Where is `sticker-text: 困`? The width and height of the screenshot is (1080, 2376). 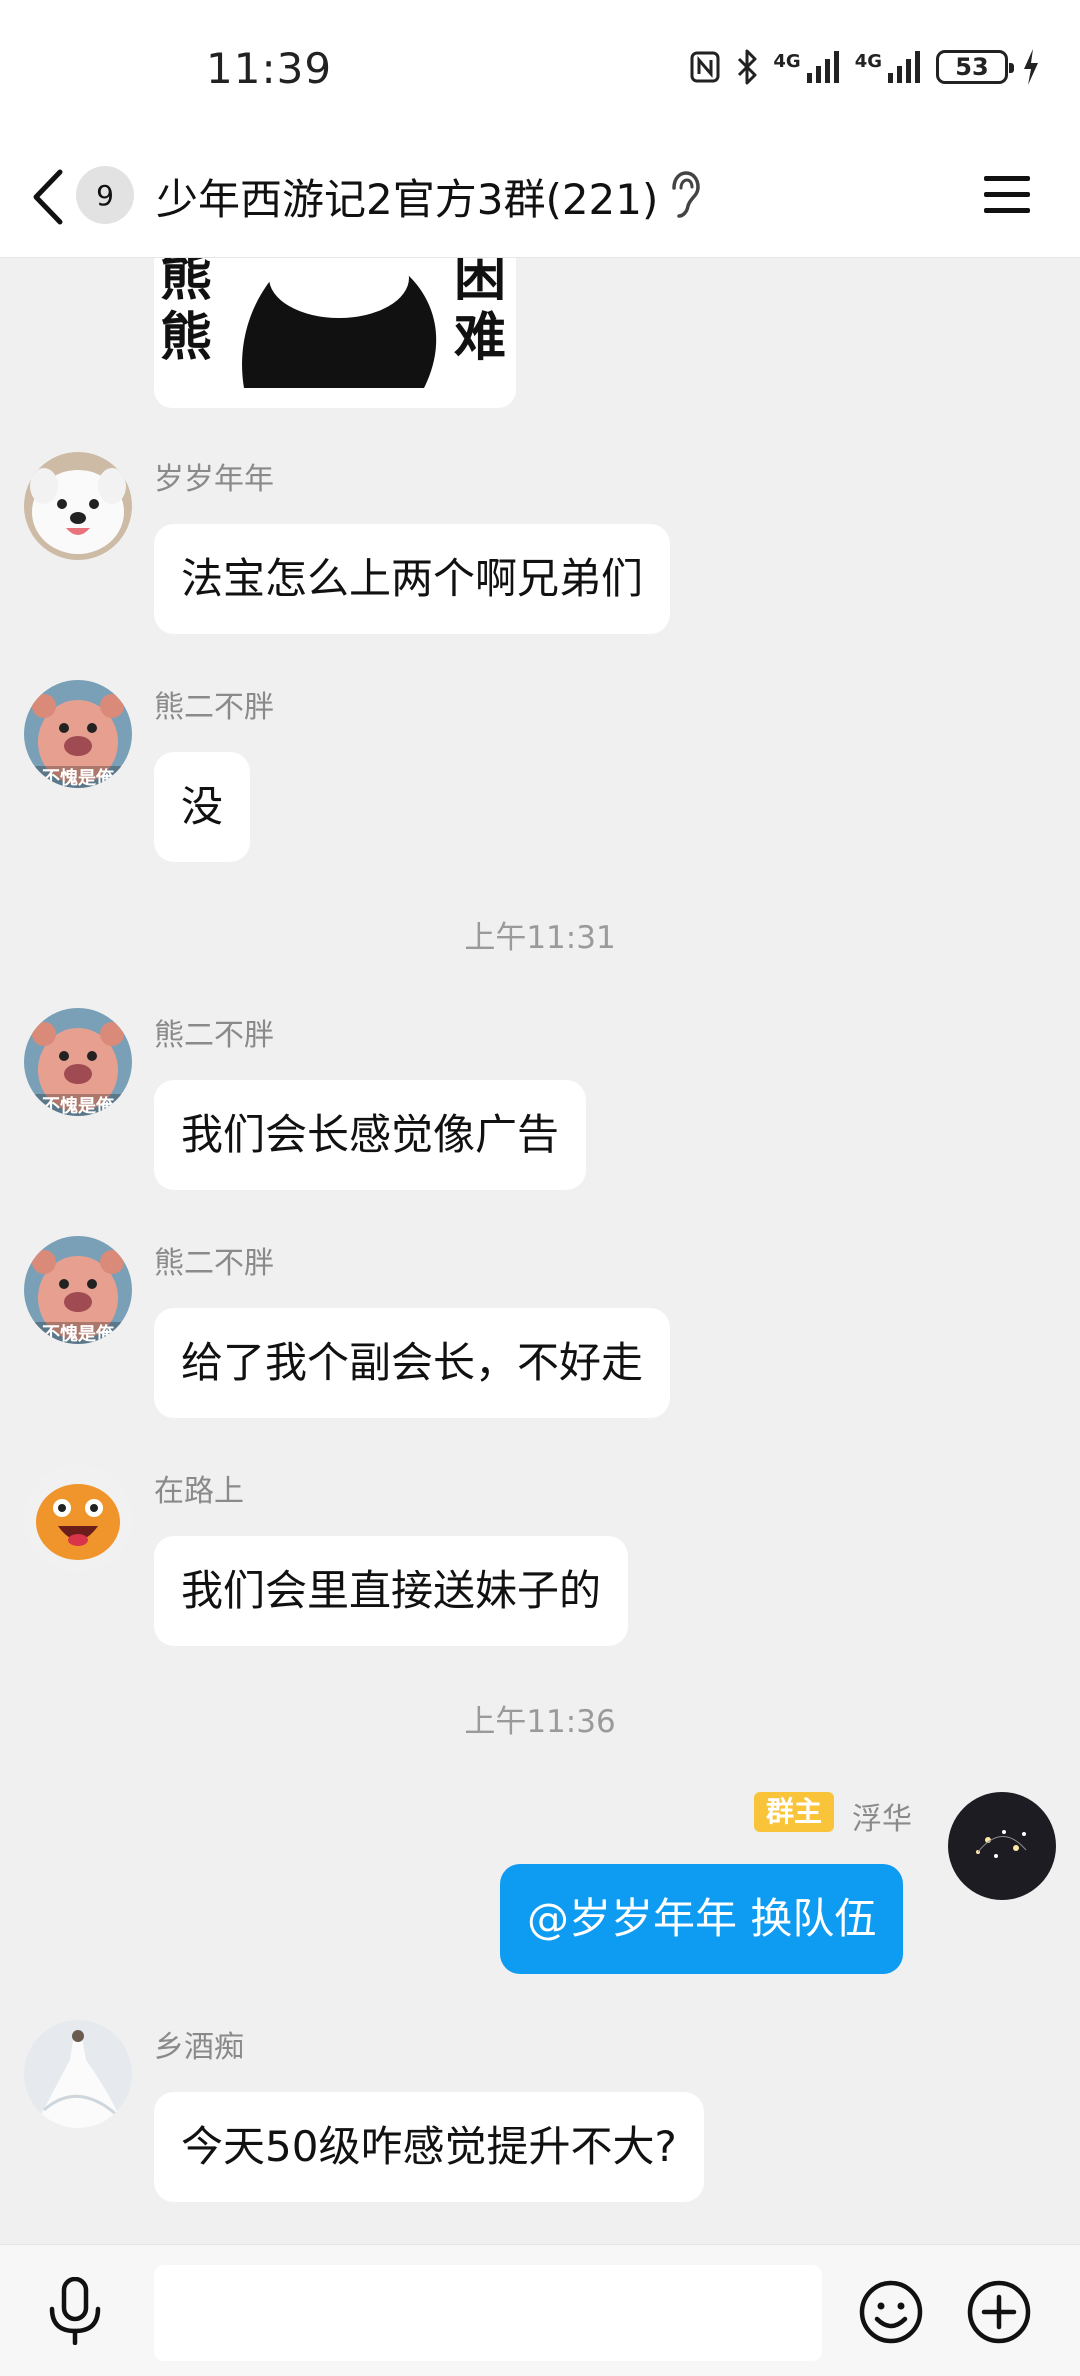
sticker-text: 困 is located at coordinates (480, 283).